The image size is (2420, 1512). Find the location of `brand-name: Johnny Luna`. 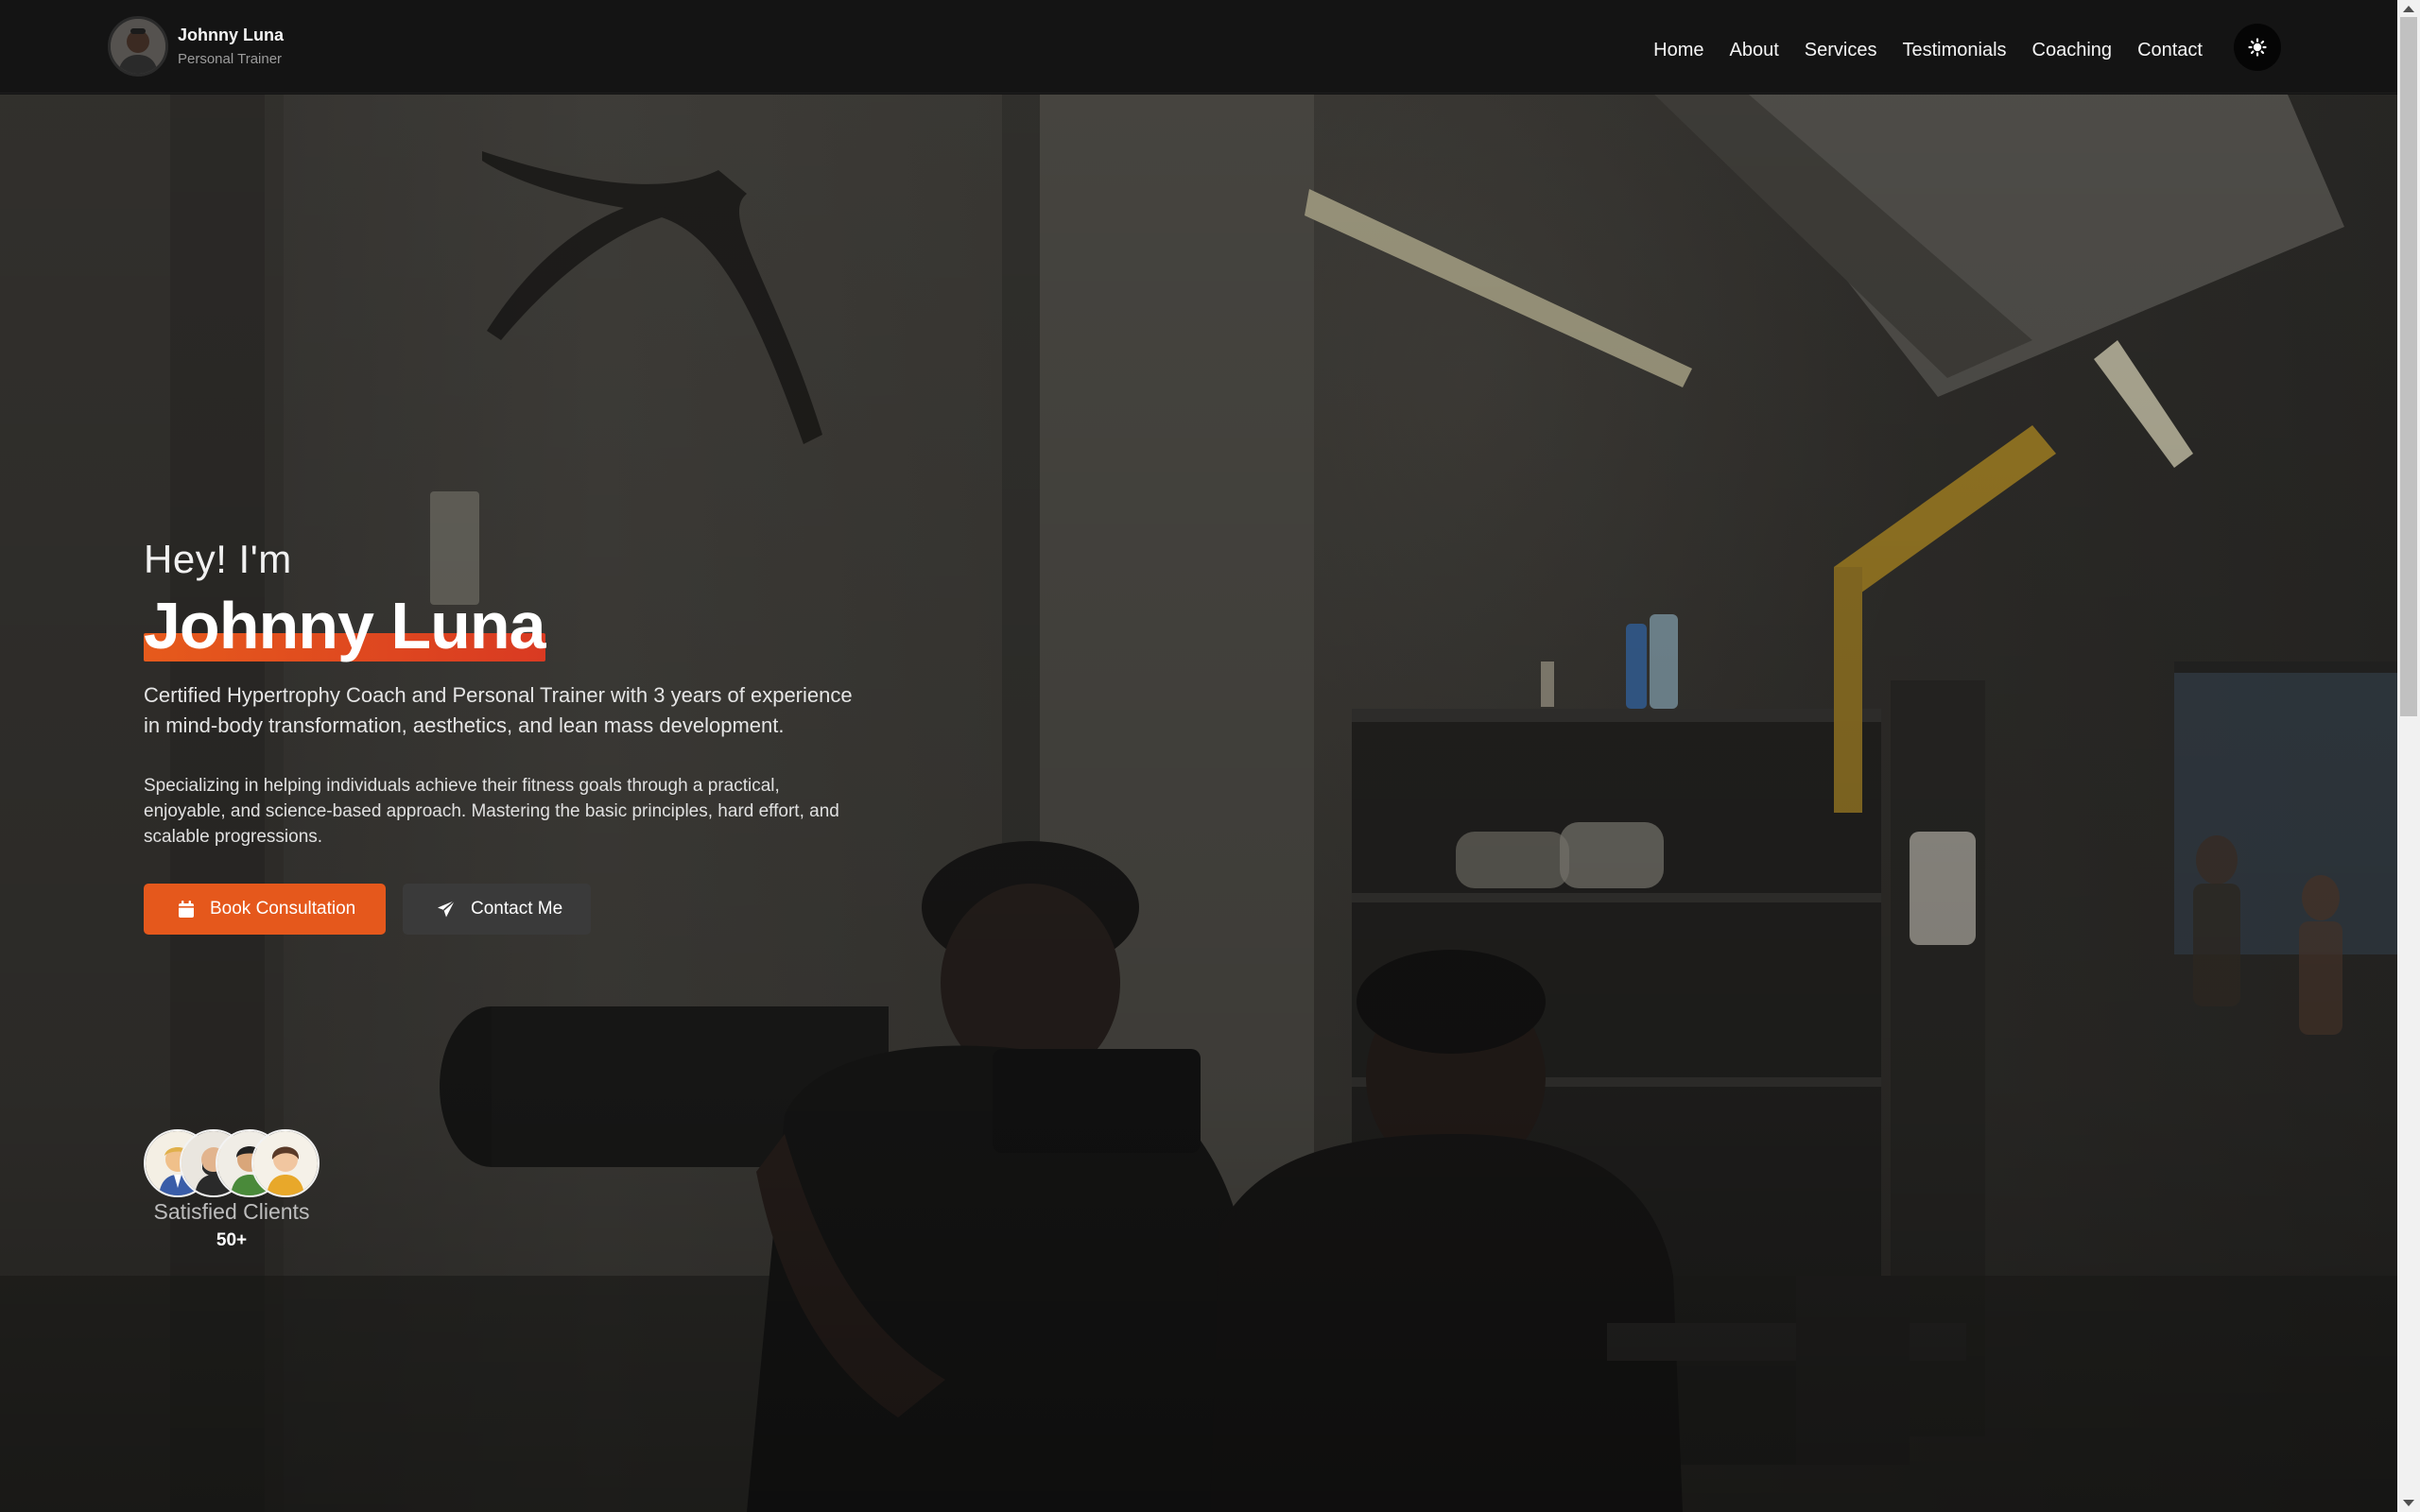

brand-name: Johnny Luna is located at coordinates (231, 35).